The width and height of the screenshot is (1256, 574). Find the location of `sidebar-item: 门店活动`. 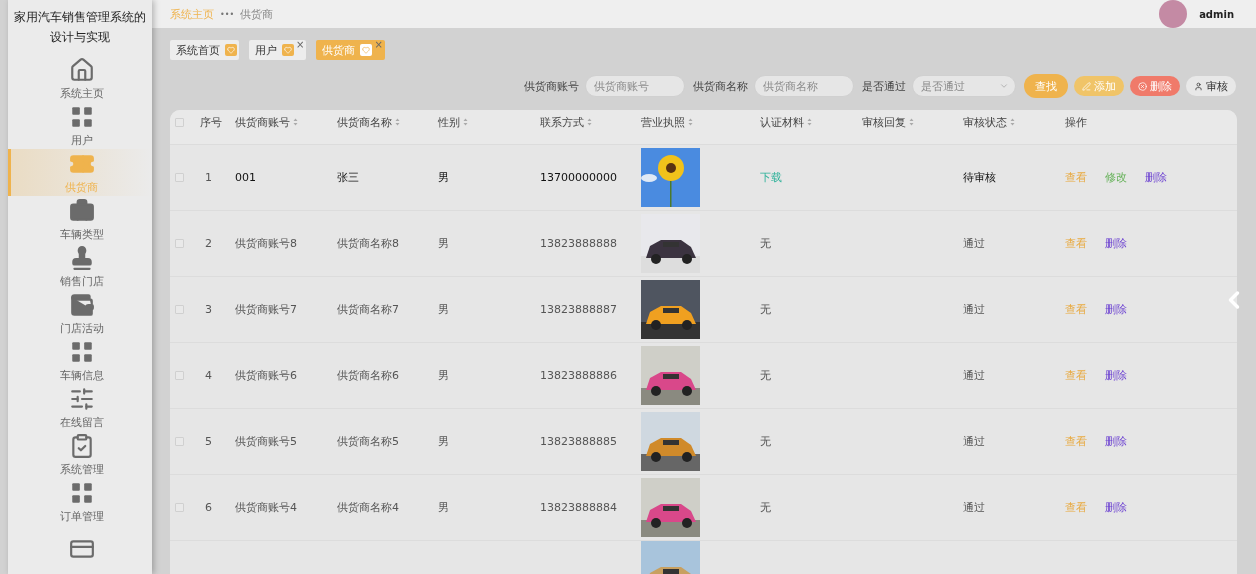

sidebar-item: 门店活动 is located at coordinates (80, 313).